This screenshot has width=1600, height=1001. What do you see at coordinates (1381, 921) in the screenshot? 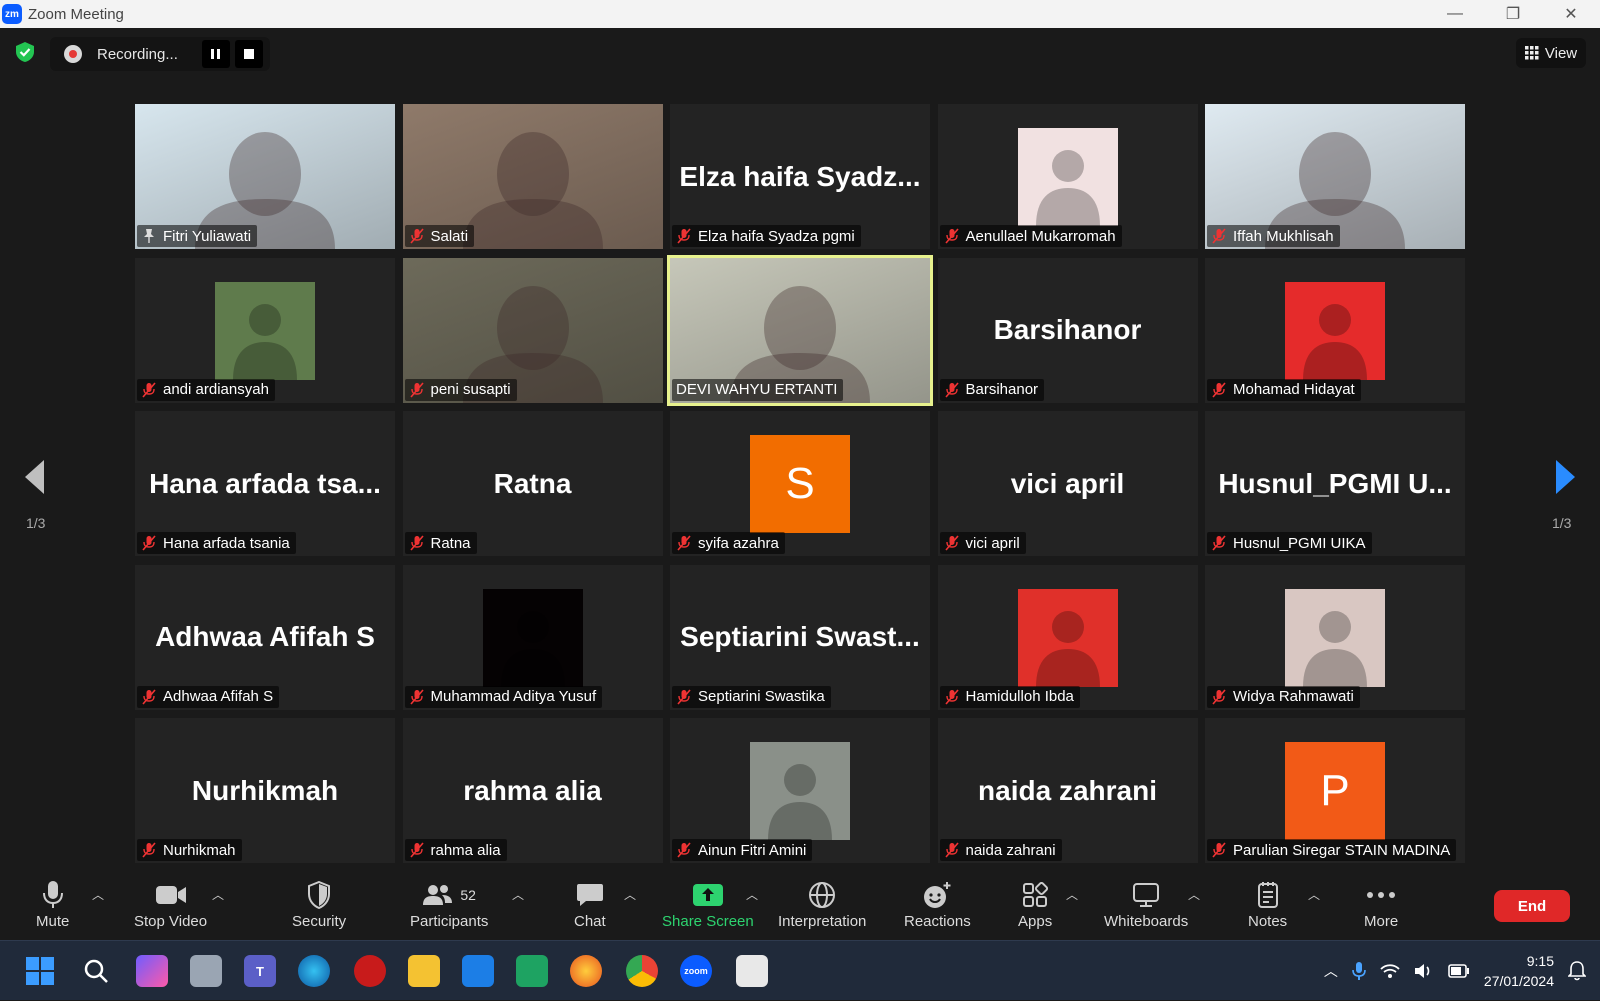
I see `more-label: More` at bounding box center [1381, 921].